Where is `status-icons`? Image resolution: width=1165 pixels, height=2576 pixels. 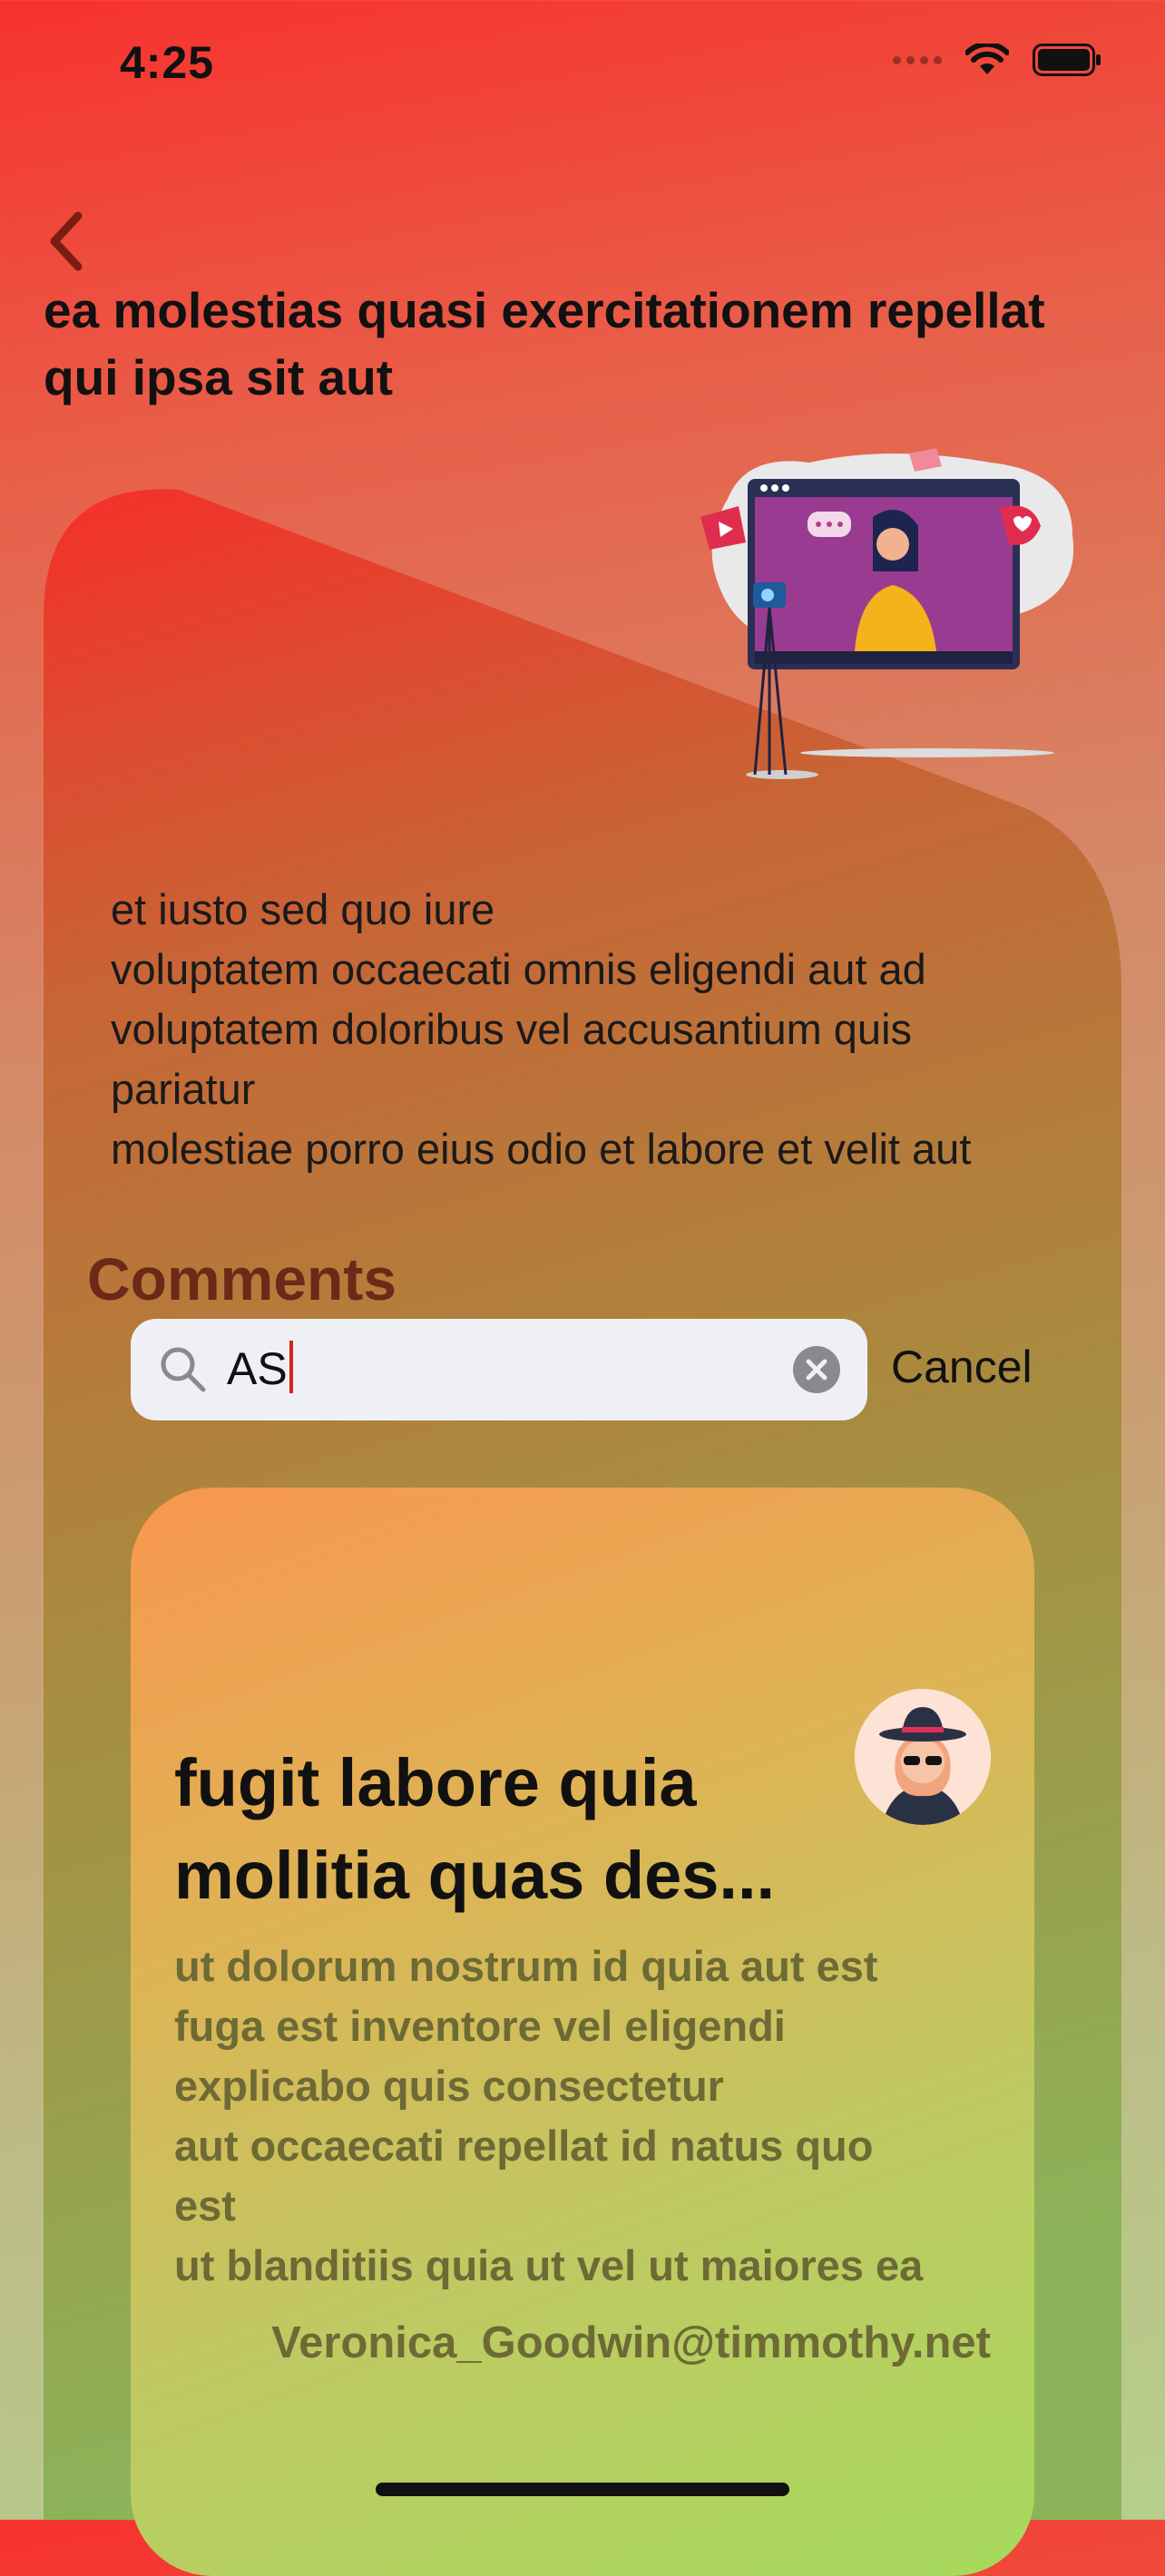 status-icons is located at coordinates (997, 60).